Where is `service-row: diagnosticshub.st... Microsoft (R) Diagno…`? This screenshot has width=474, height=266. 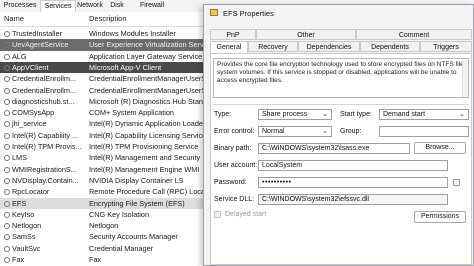
service-row: diagnosticshub.st... Microsoft (R) Diagno… is located at coordinates (105, 101).